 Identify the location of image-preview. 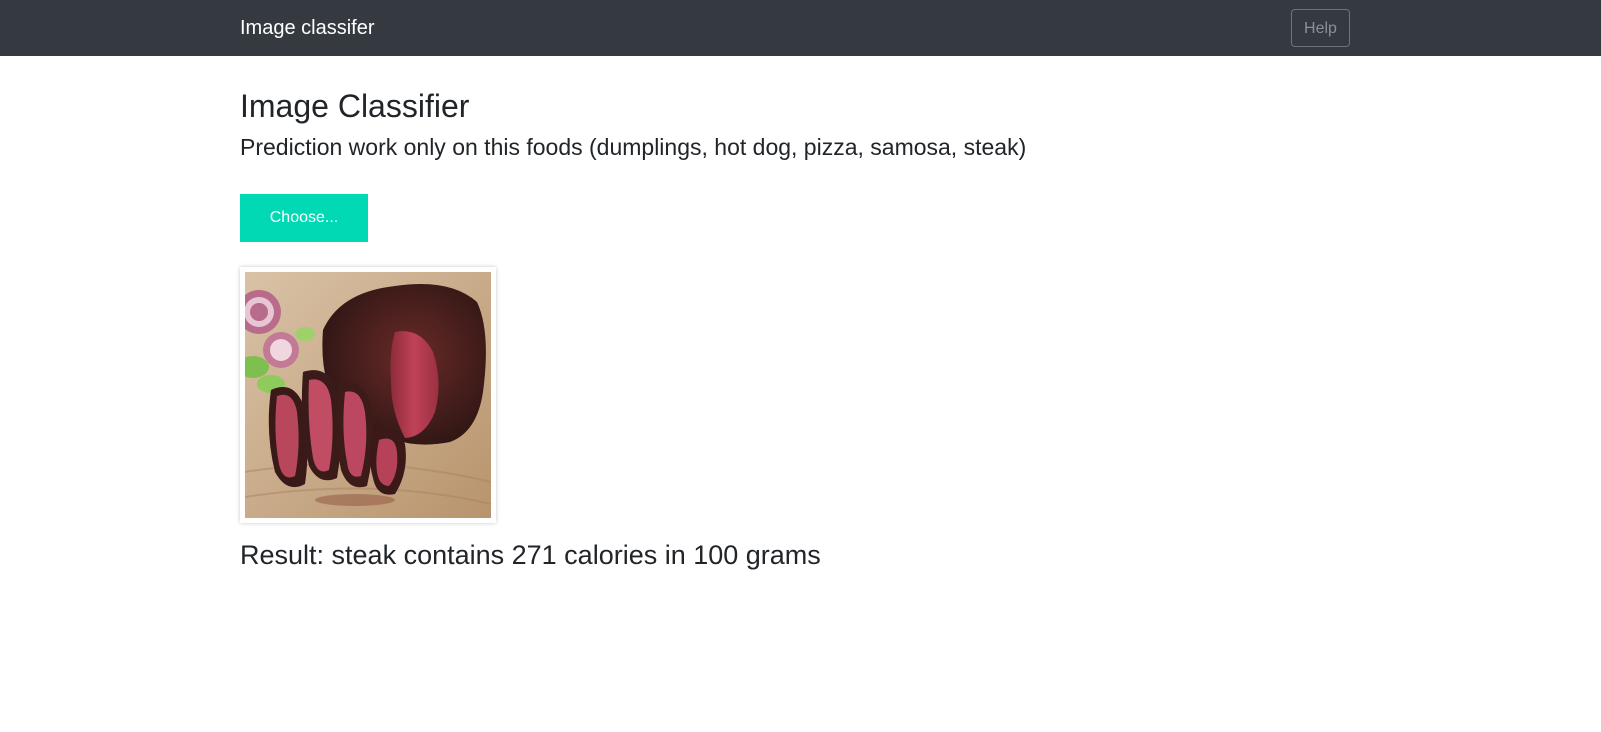
(368, 395).